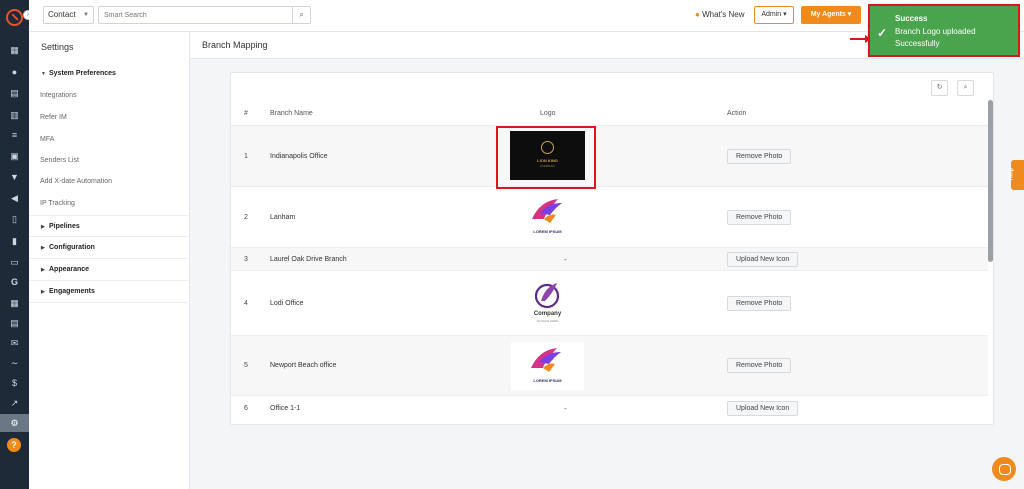 This screenshot has width=1024, height=489. I want to click on handshake-icon: ∼, so click(14, 363).